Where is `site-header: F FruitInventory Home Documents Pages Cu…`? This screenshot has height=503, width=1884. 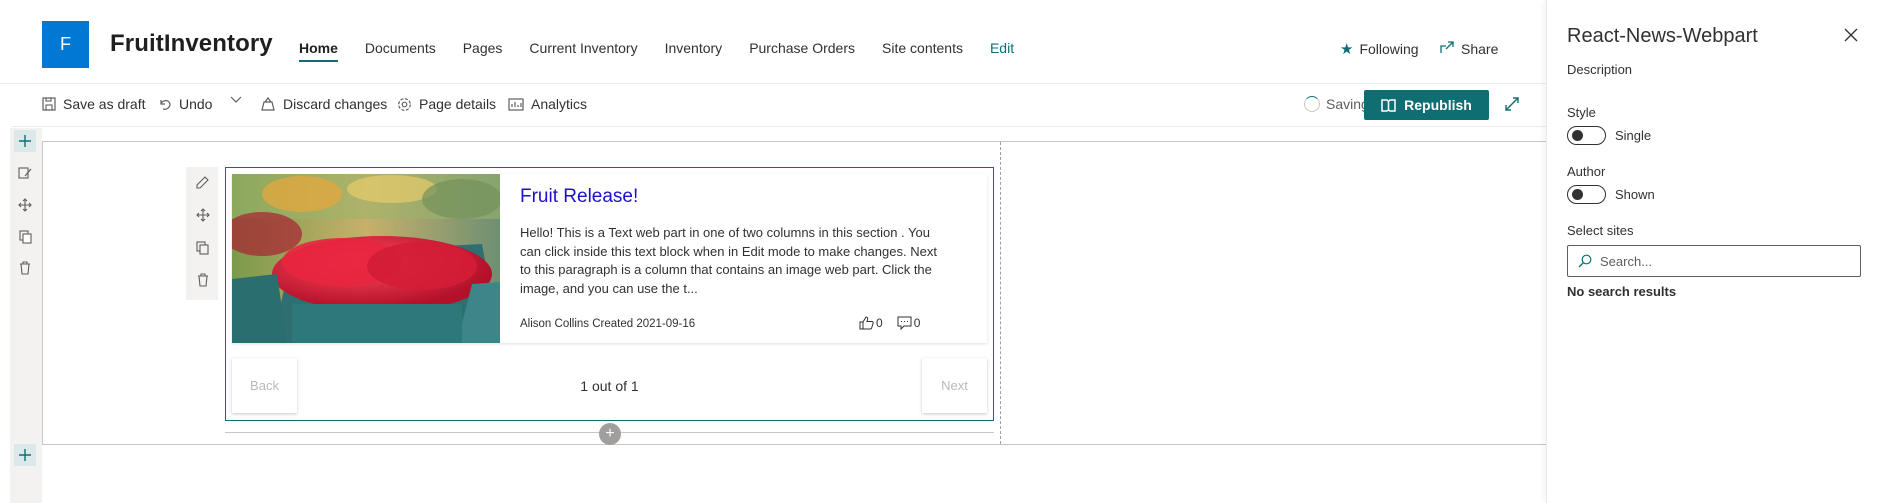 site-header: F FruitInventory Home Documents Pages Cu… is located at coordinates (773, 42).